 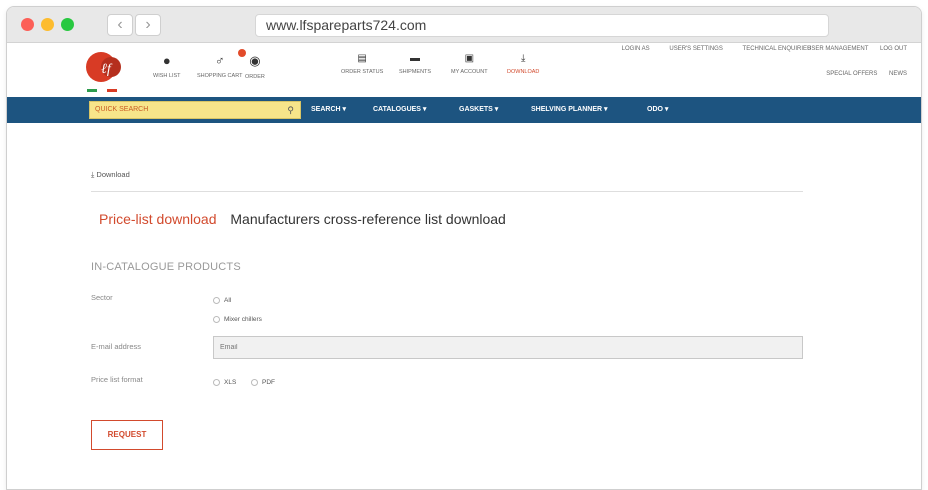 What do you see at coordinates (222, 300) in the screenshot?
I see `sector-radio-all: All` at bounding box center [222, 300].